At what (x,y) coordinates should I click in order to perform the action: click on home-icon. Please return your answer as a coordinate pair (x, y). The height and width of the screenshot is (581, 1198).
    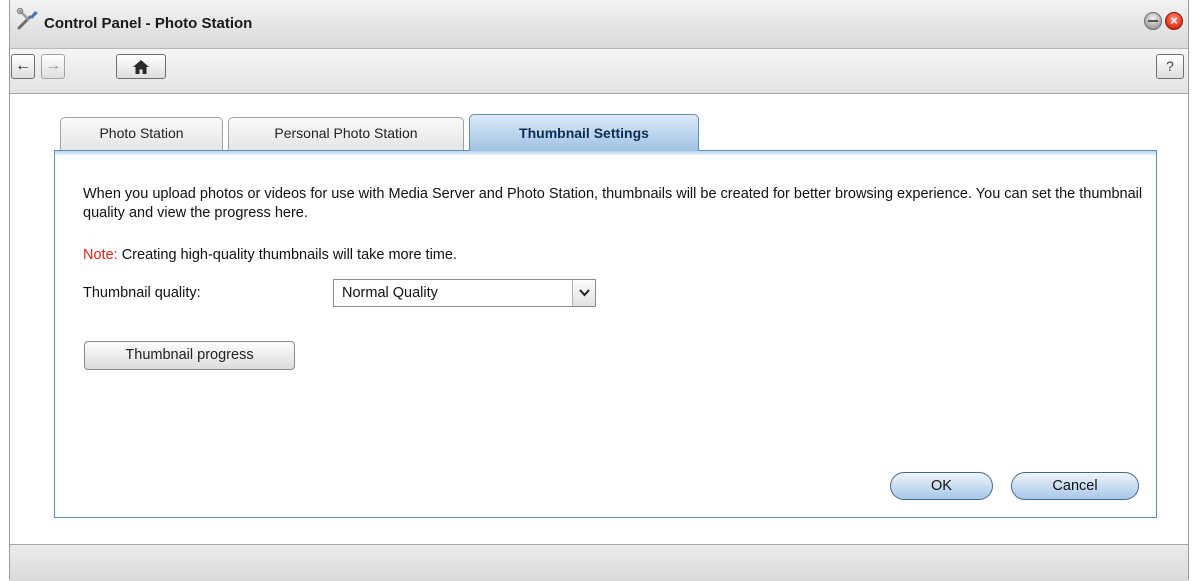
    Looking at the image, I should click on (141, 67).